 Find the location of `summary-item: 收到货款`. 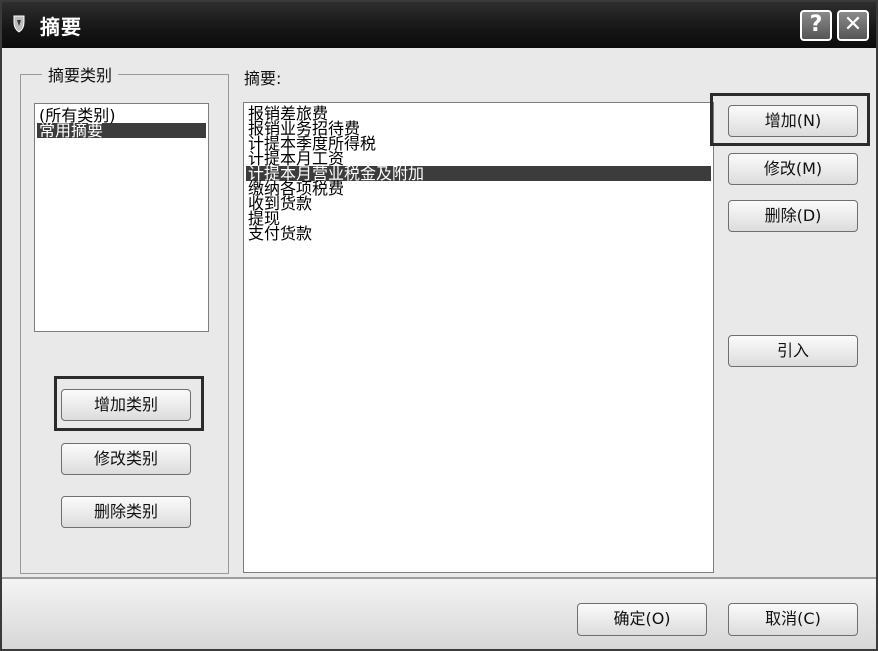

summary-item: 收到货款 is located at coordinates (478, 204).